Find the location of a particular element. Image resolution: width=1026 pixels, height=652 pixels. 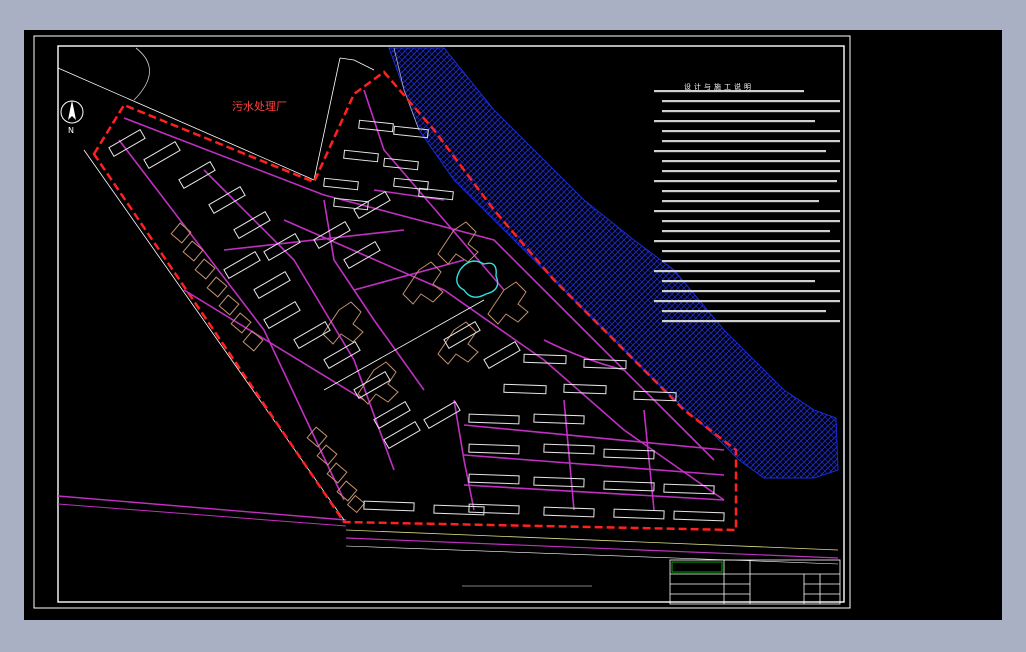

north-label: N is located at coordinates (71, 130).